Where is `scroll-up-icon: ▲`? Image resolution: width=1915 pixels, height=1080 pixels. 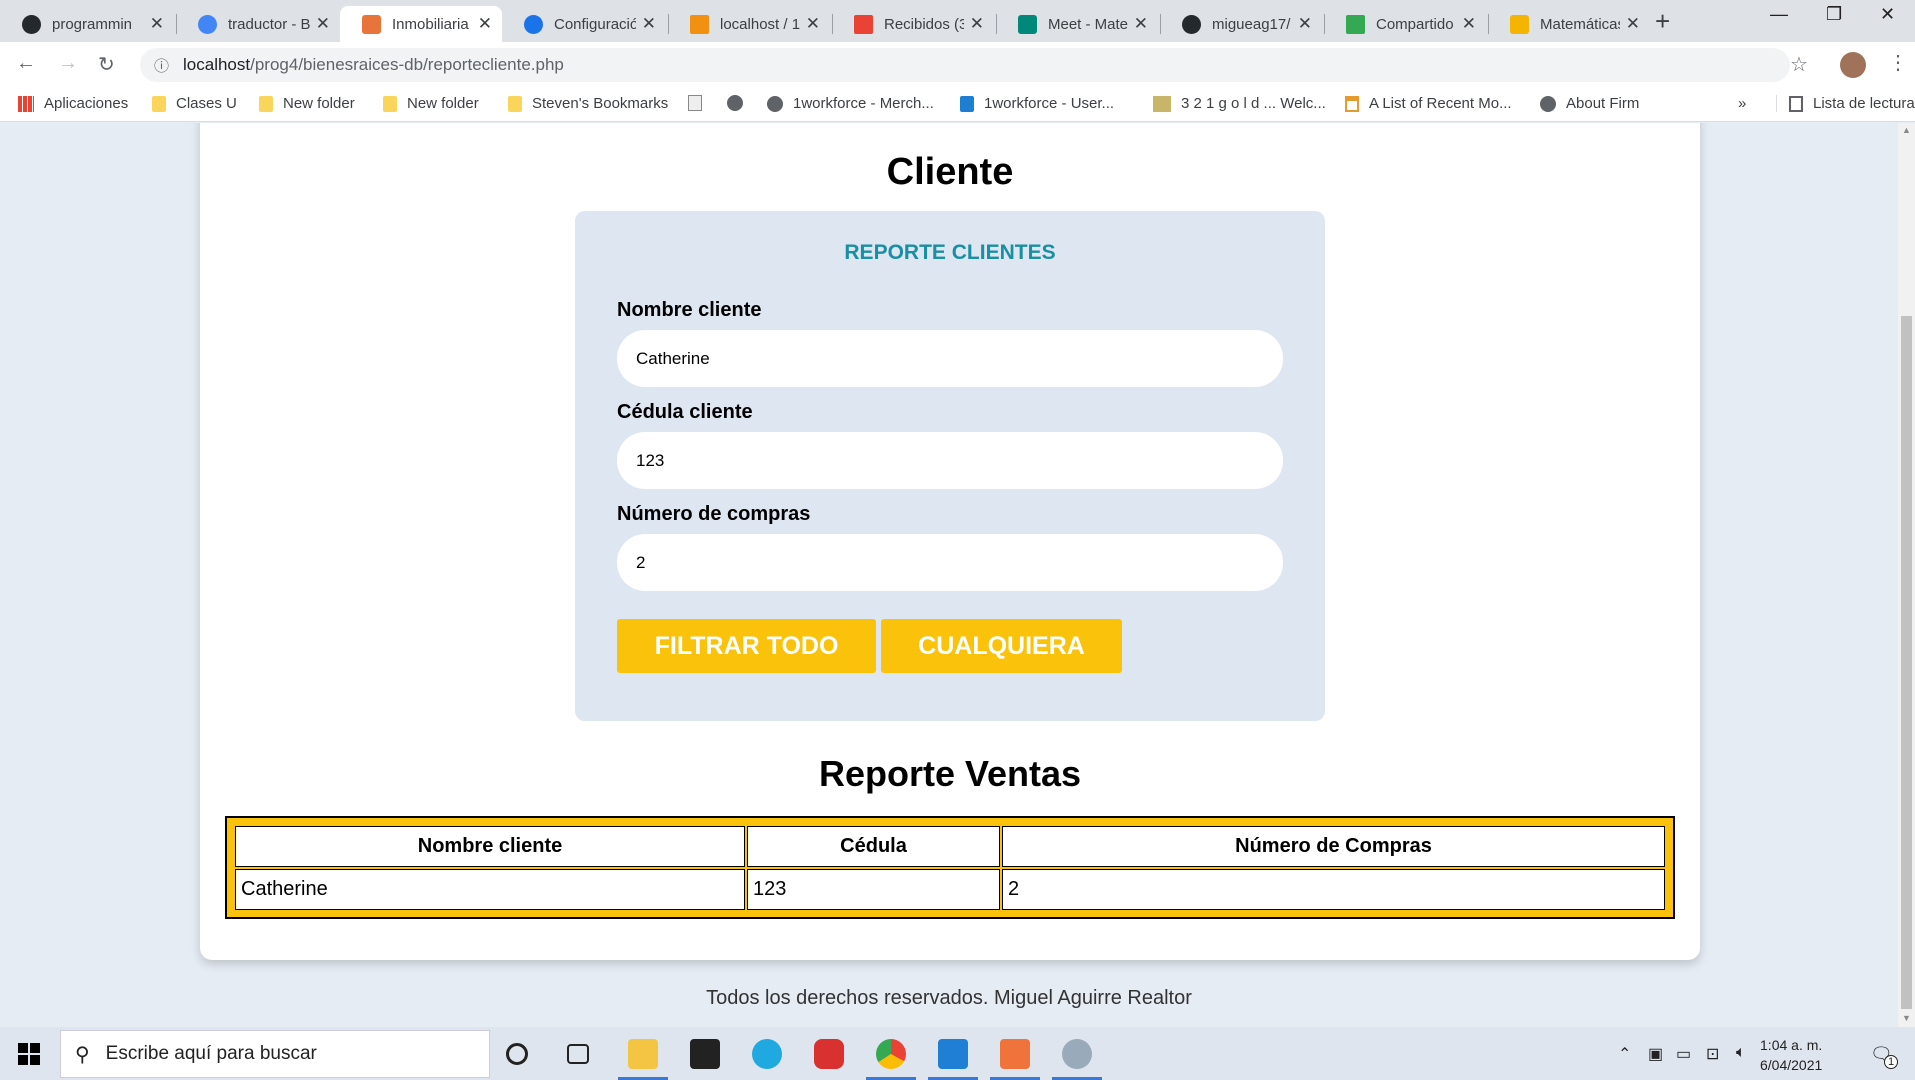 scroll-up-icon: ▲ is located at coordinates (1906, 130).